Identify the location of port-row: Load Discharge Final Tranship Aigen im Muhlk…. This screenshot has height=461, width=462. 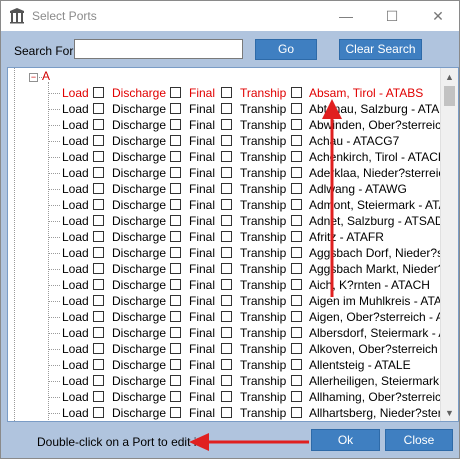
(233, 301).